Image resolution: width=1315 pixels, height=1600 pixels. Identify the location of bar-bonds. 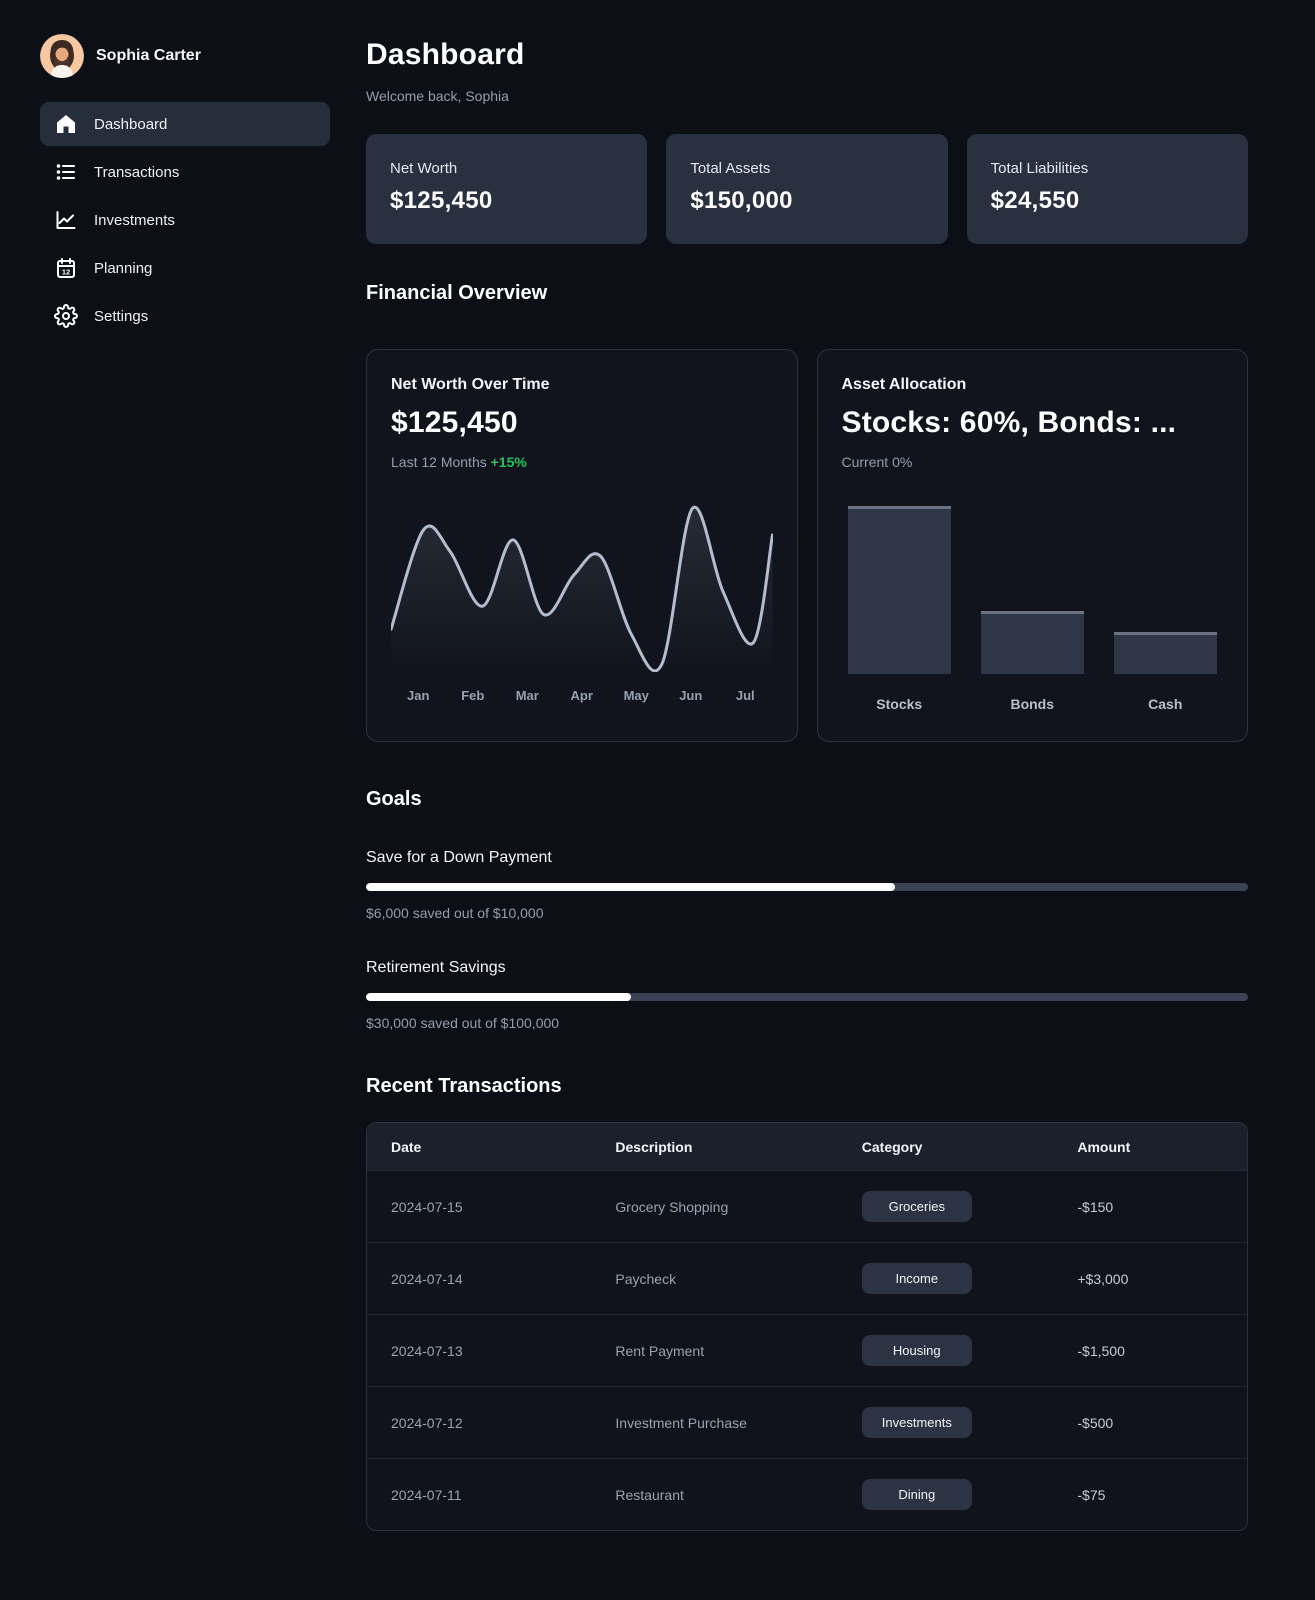
(1032, 590).